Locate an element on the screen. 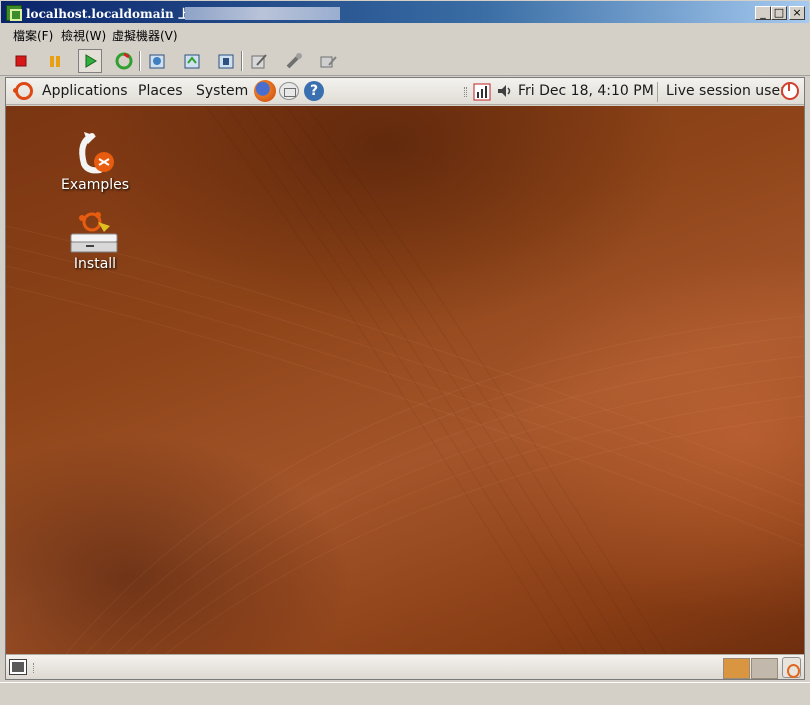  snapshot-icon is located at coordinates (157, 61).